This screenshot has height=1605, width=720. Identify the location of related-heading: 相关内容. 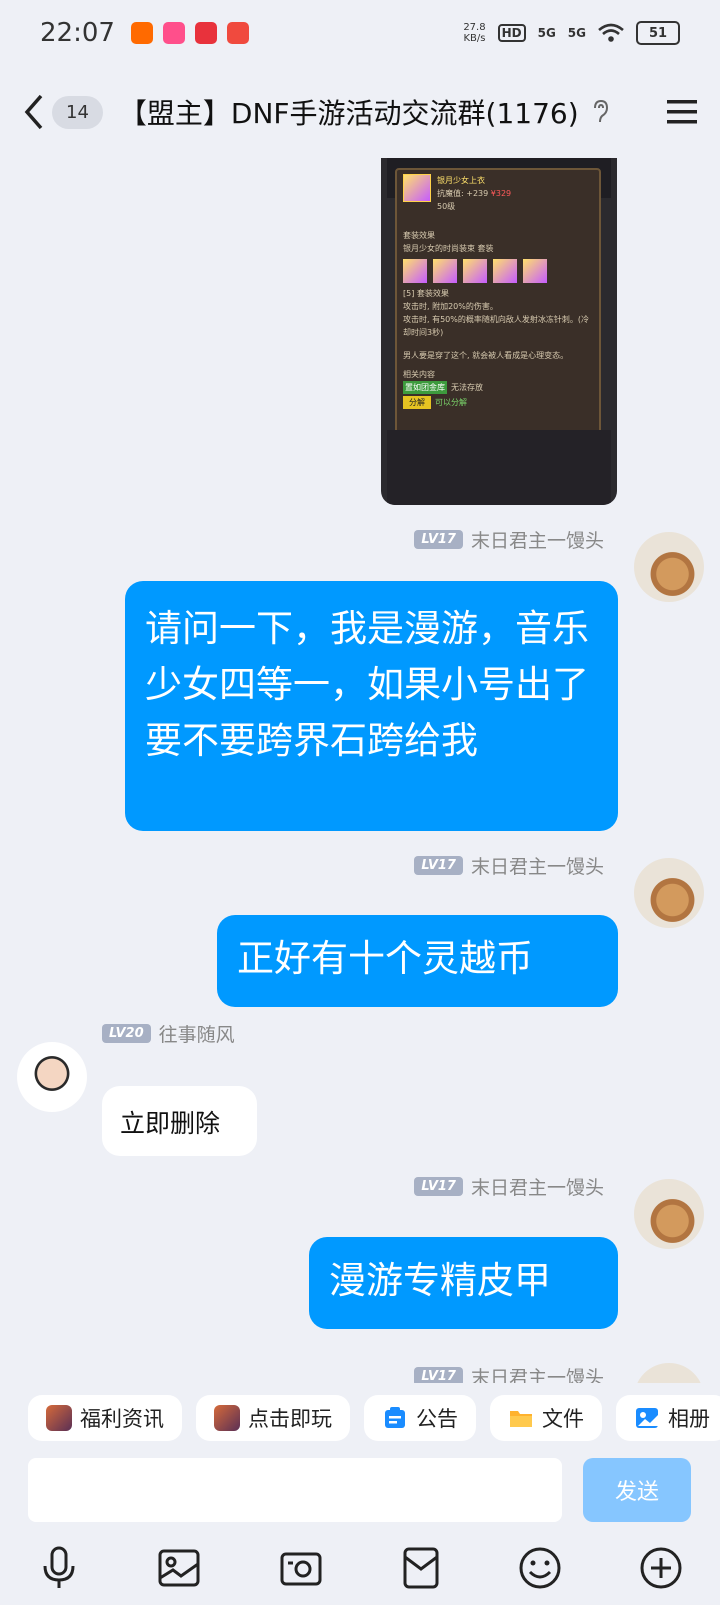
(419, 374).